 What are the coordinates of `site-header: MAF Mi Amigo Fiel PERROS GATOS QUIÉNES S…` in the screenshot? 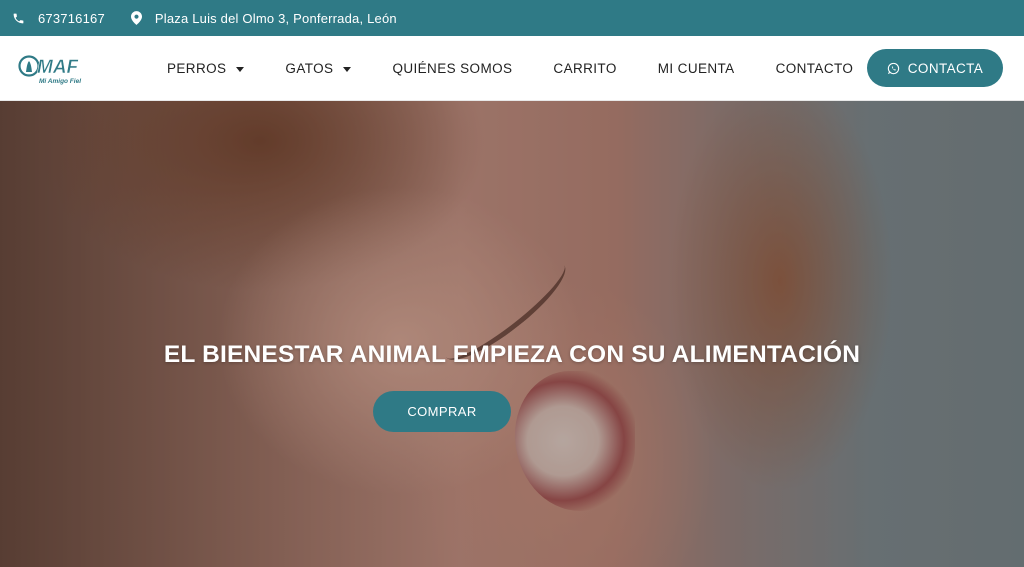 It's located at (512, 68).